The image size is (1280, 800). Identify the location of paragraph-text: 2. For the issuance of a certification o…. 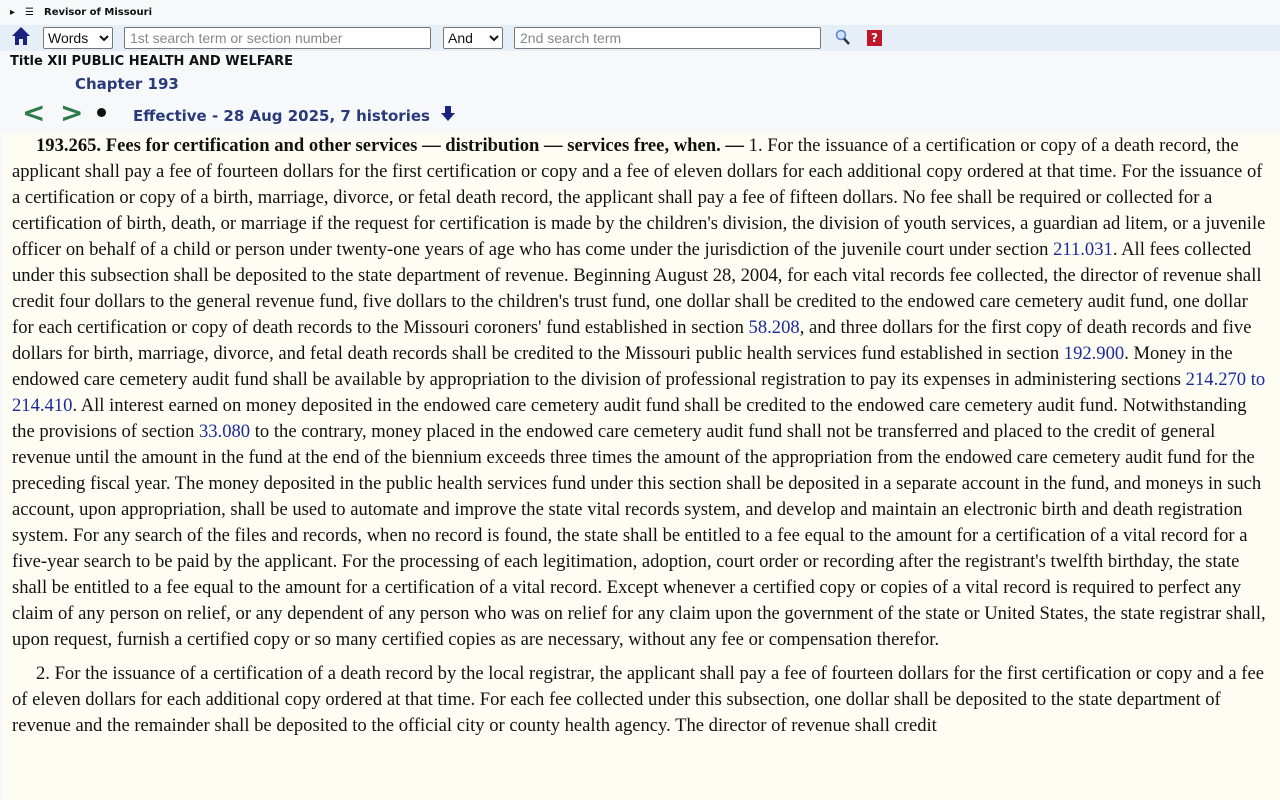
(638, 699).